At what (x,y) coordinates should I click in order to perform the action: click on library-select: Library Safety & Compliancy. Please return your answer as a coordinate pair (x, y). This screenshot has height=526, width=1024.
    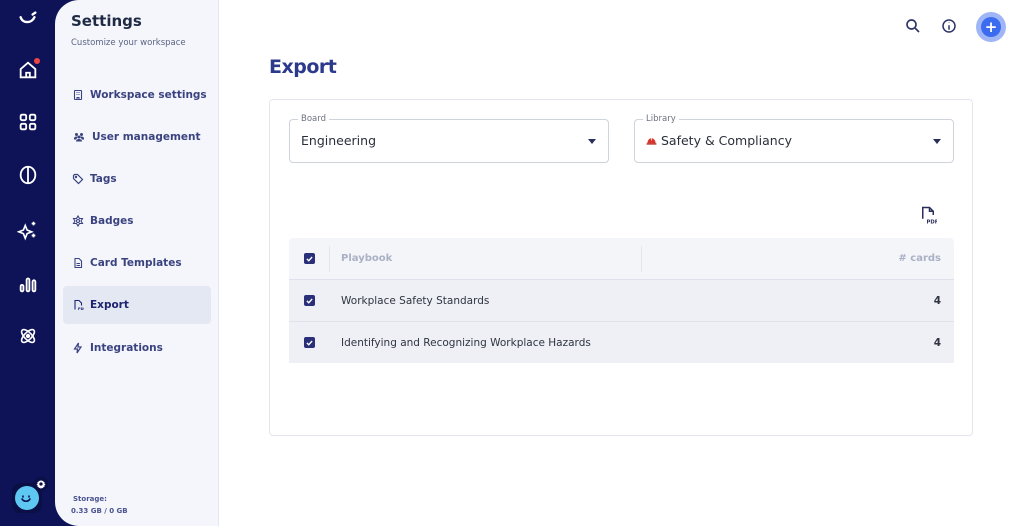
    Looking at the image, I should click on (794, 138).